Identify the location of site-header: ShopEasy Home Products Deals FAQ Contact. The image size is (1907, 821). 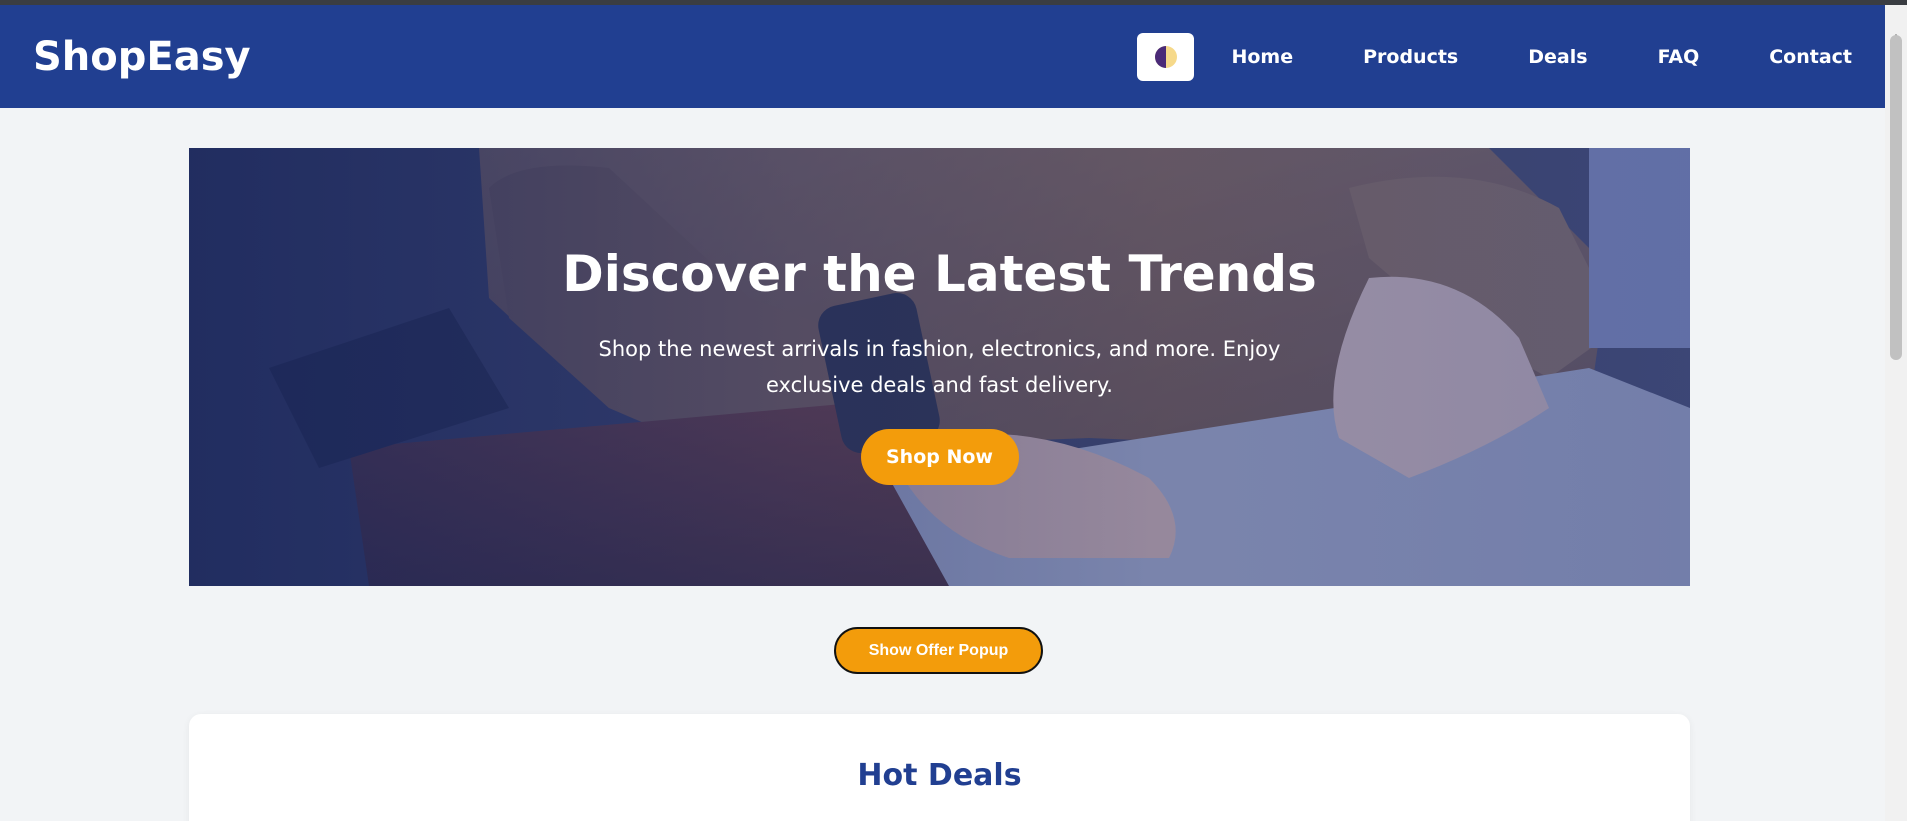
(942, 56).